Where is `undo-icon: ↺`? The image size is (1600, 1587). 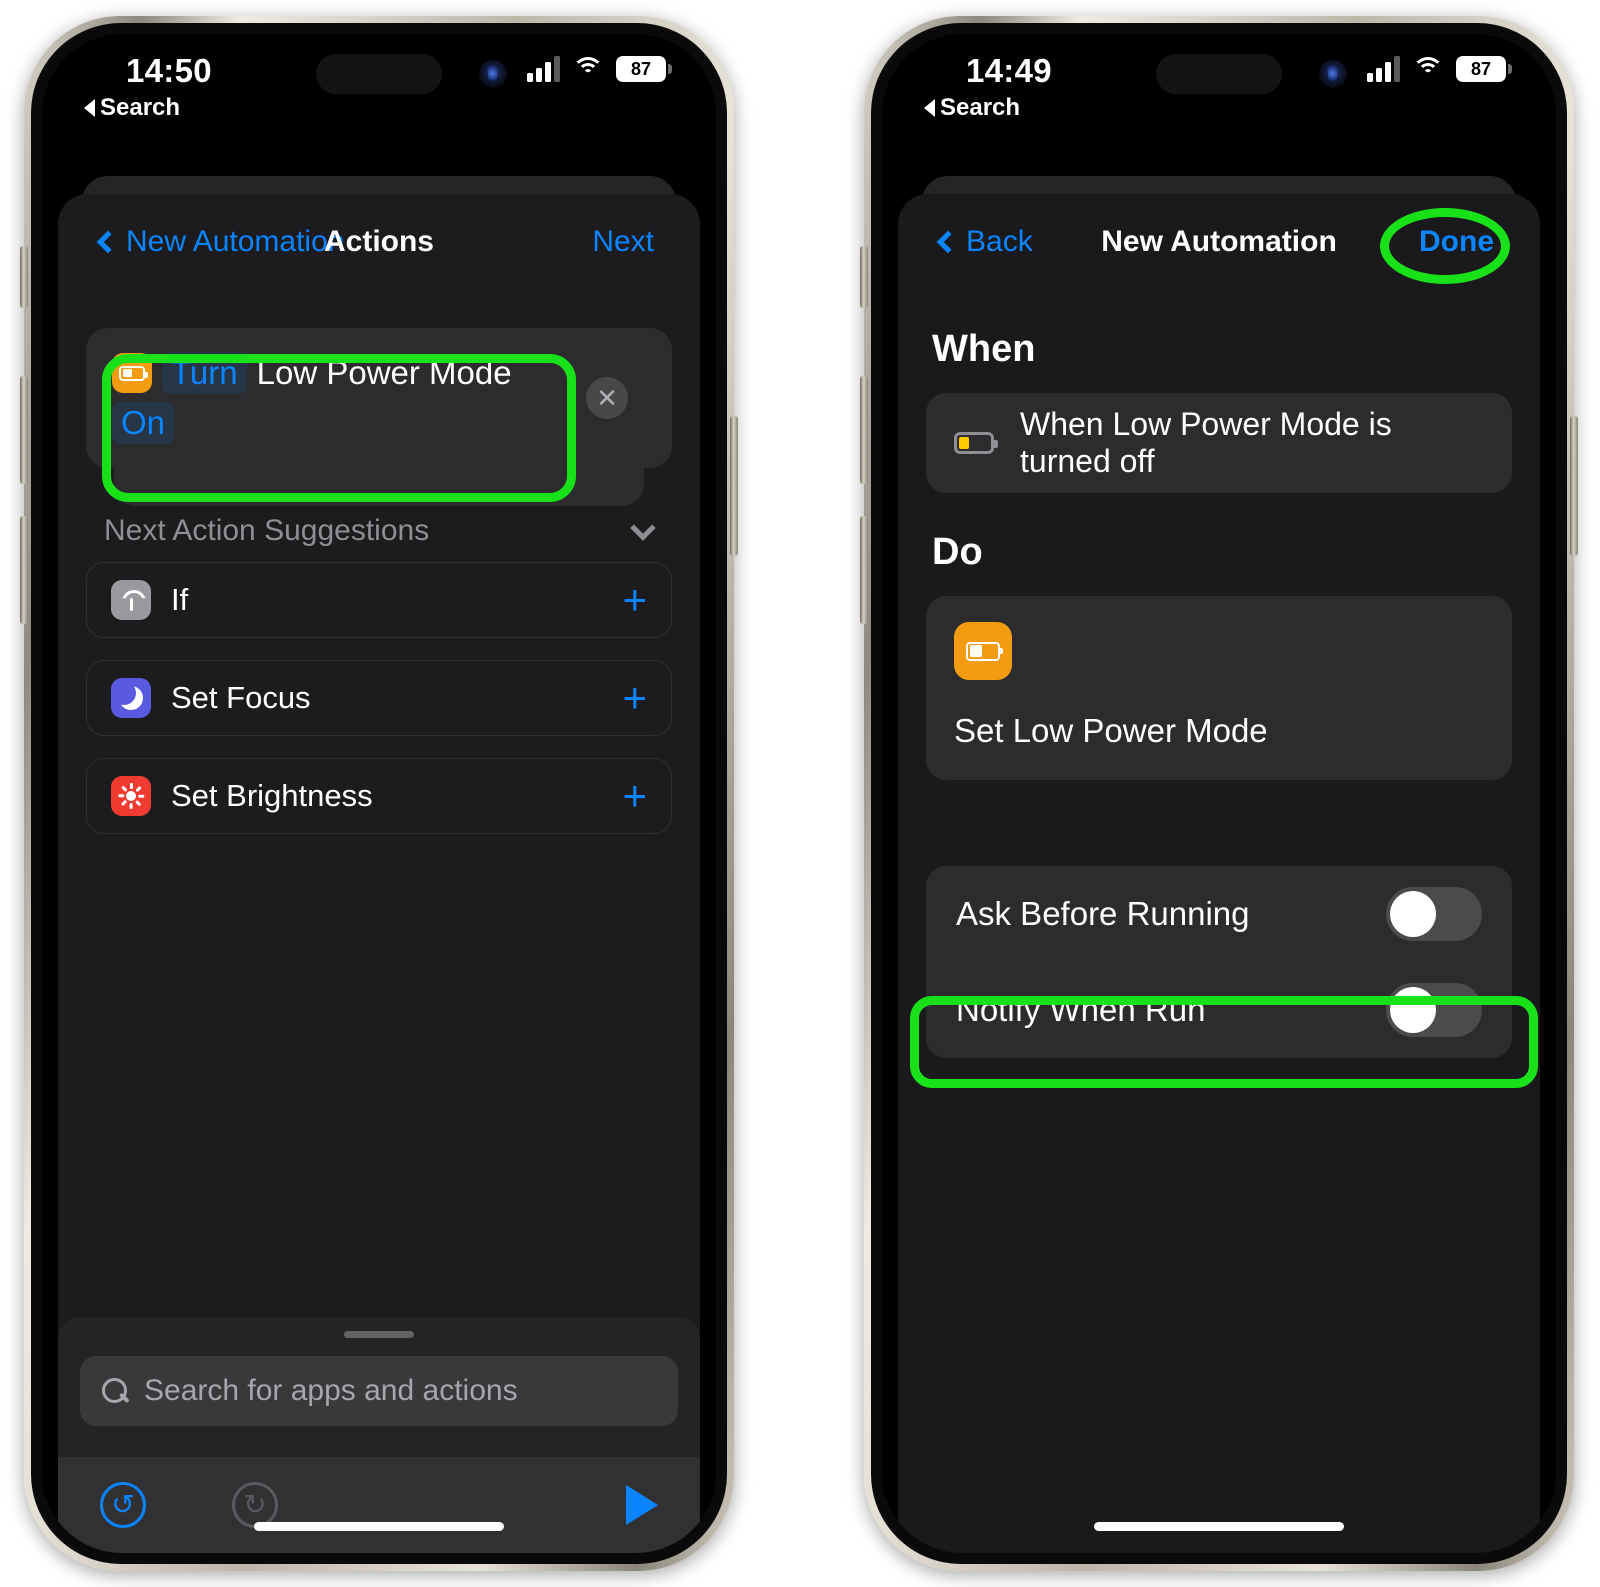
undo-icon: ↺ is located at coordinates (123, 1504).